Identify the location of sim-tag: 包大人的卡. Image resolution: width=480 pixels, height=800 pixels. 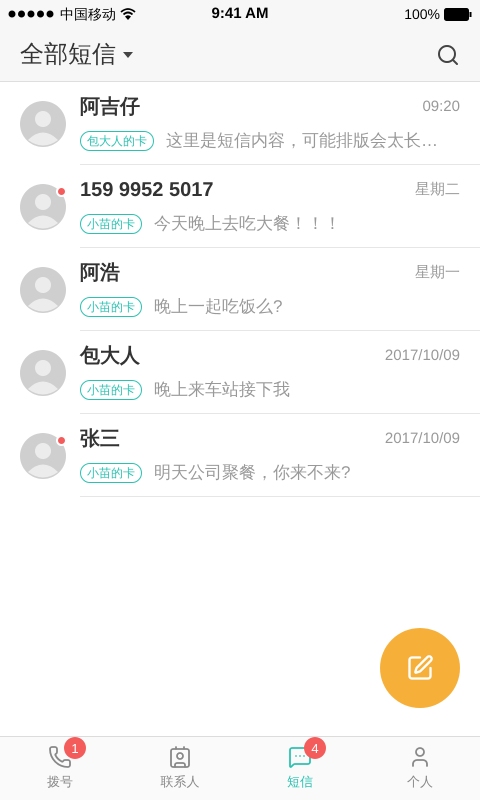
(117, 141).